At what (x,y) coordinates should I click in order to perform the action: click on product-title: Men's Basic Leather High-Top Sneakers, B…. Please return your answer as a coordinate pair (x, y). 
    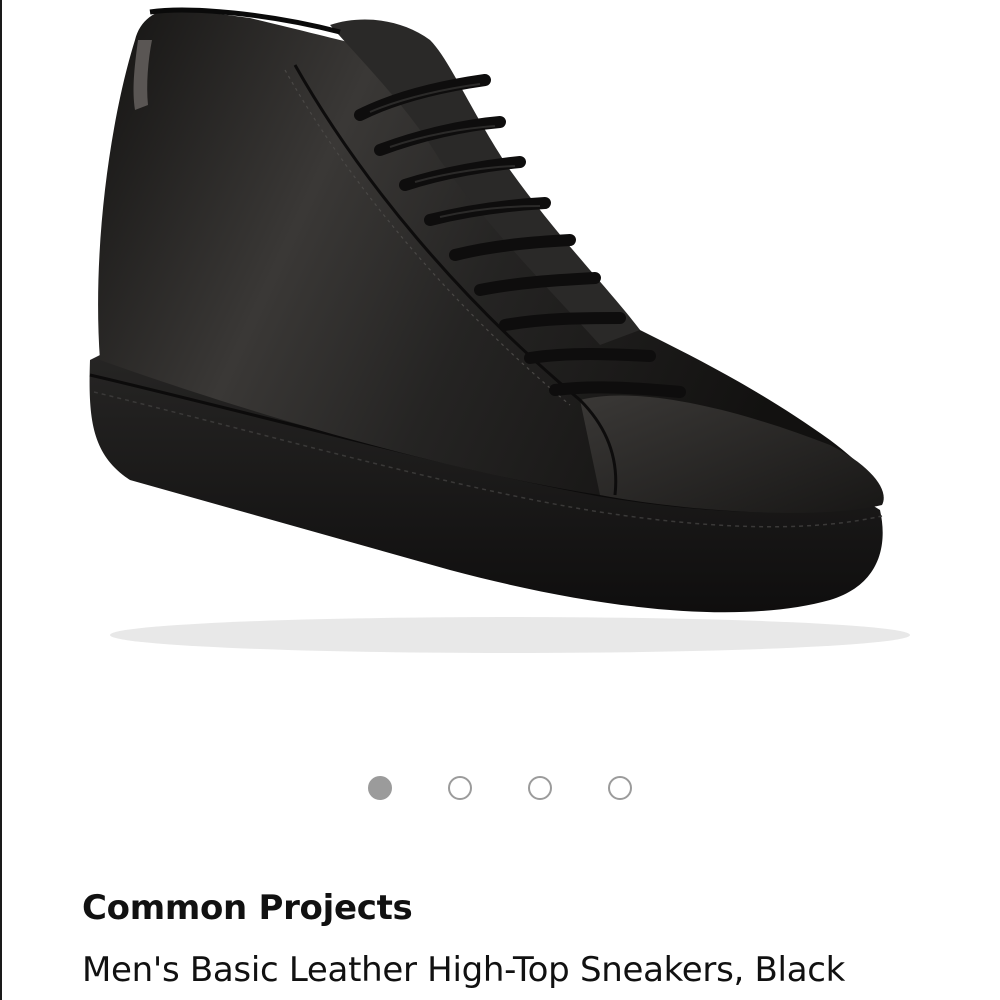
    Looking at the image, I should click on (464, 970).